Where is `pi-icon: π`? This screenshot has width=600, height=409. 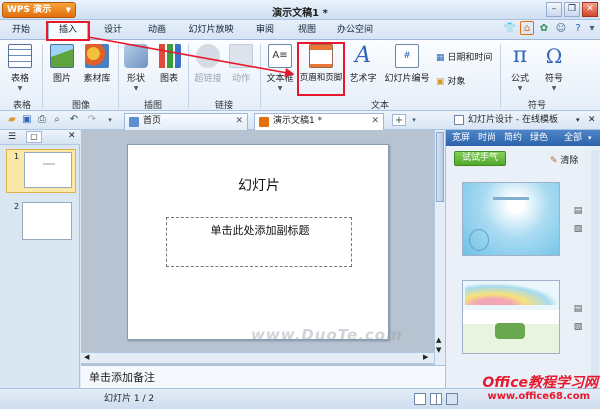 pi-icon: π is located at coordinates (520, 55).